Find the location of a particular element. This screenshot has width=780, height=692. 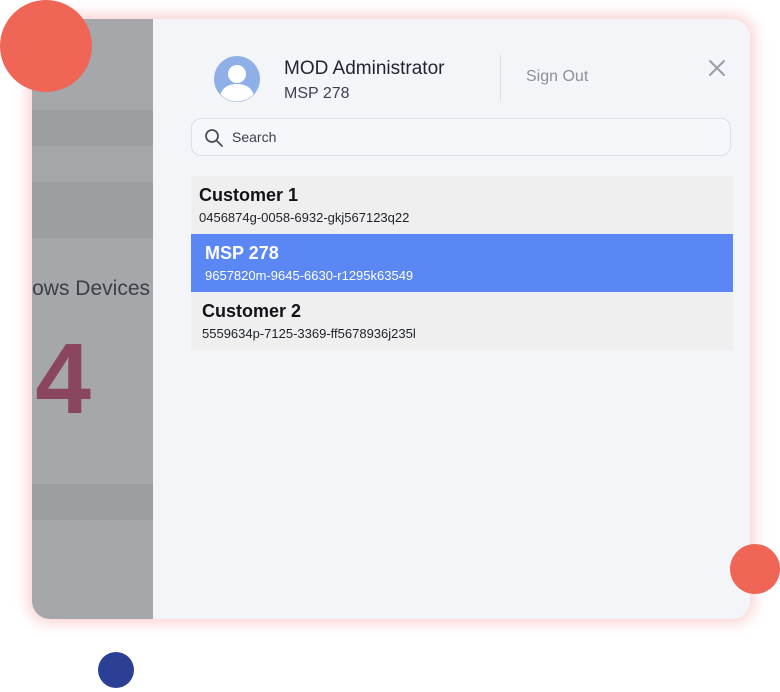

customer-id: 9657820m-9645-6630-r1295k63549 is located at coordinates (309, 275).